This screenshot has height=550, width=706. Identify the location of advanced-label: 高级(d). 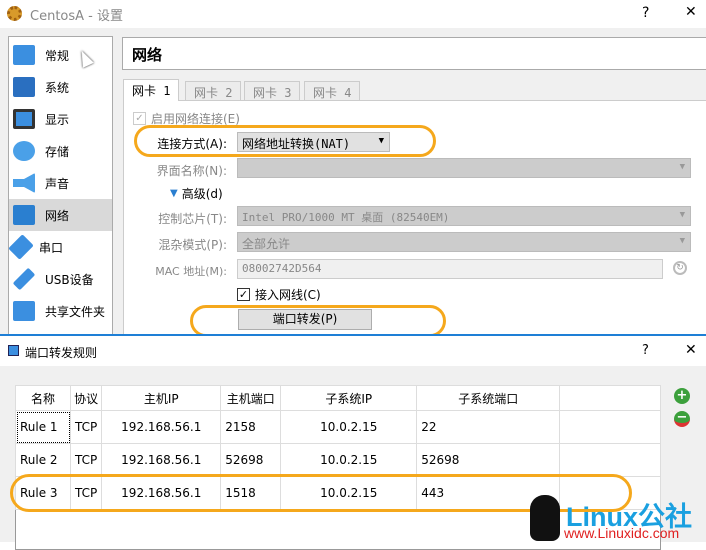
(202, 194).